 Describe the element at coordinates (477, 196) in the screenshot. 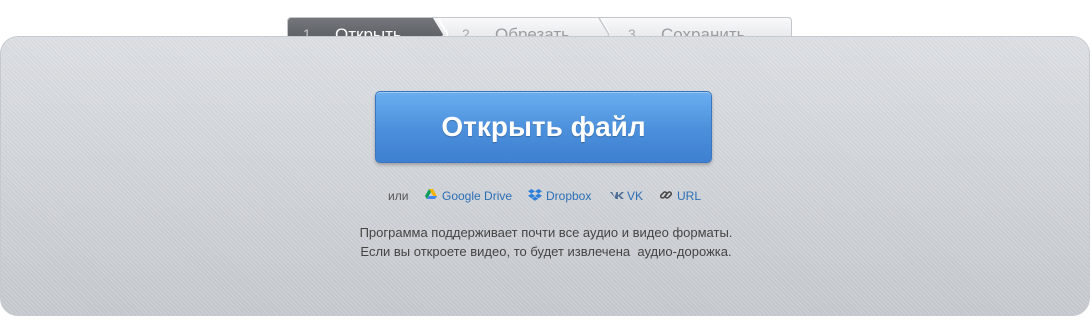

I see `google-drive-label: Google Drive` at that location.